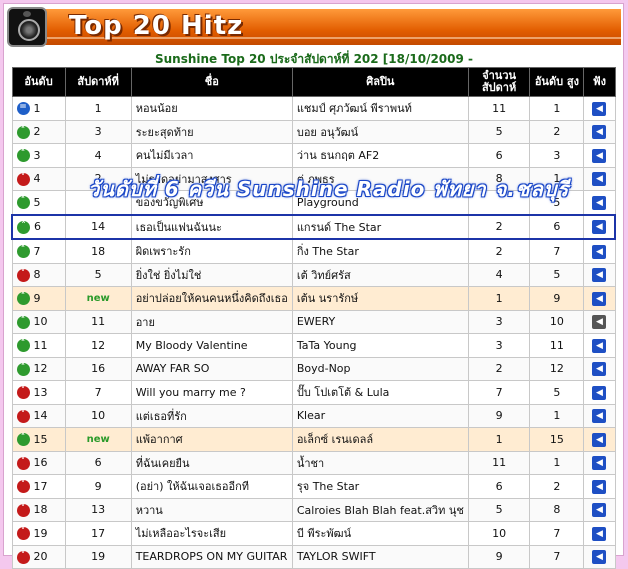 The width and height of the screenshot is (628, 569). What do you see at coordinates (98, 82) in the screenshot?
I see `col-prev-week: สัปดาห์ที่` at bounding box center [98, 82].